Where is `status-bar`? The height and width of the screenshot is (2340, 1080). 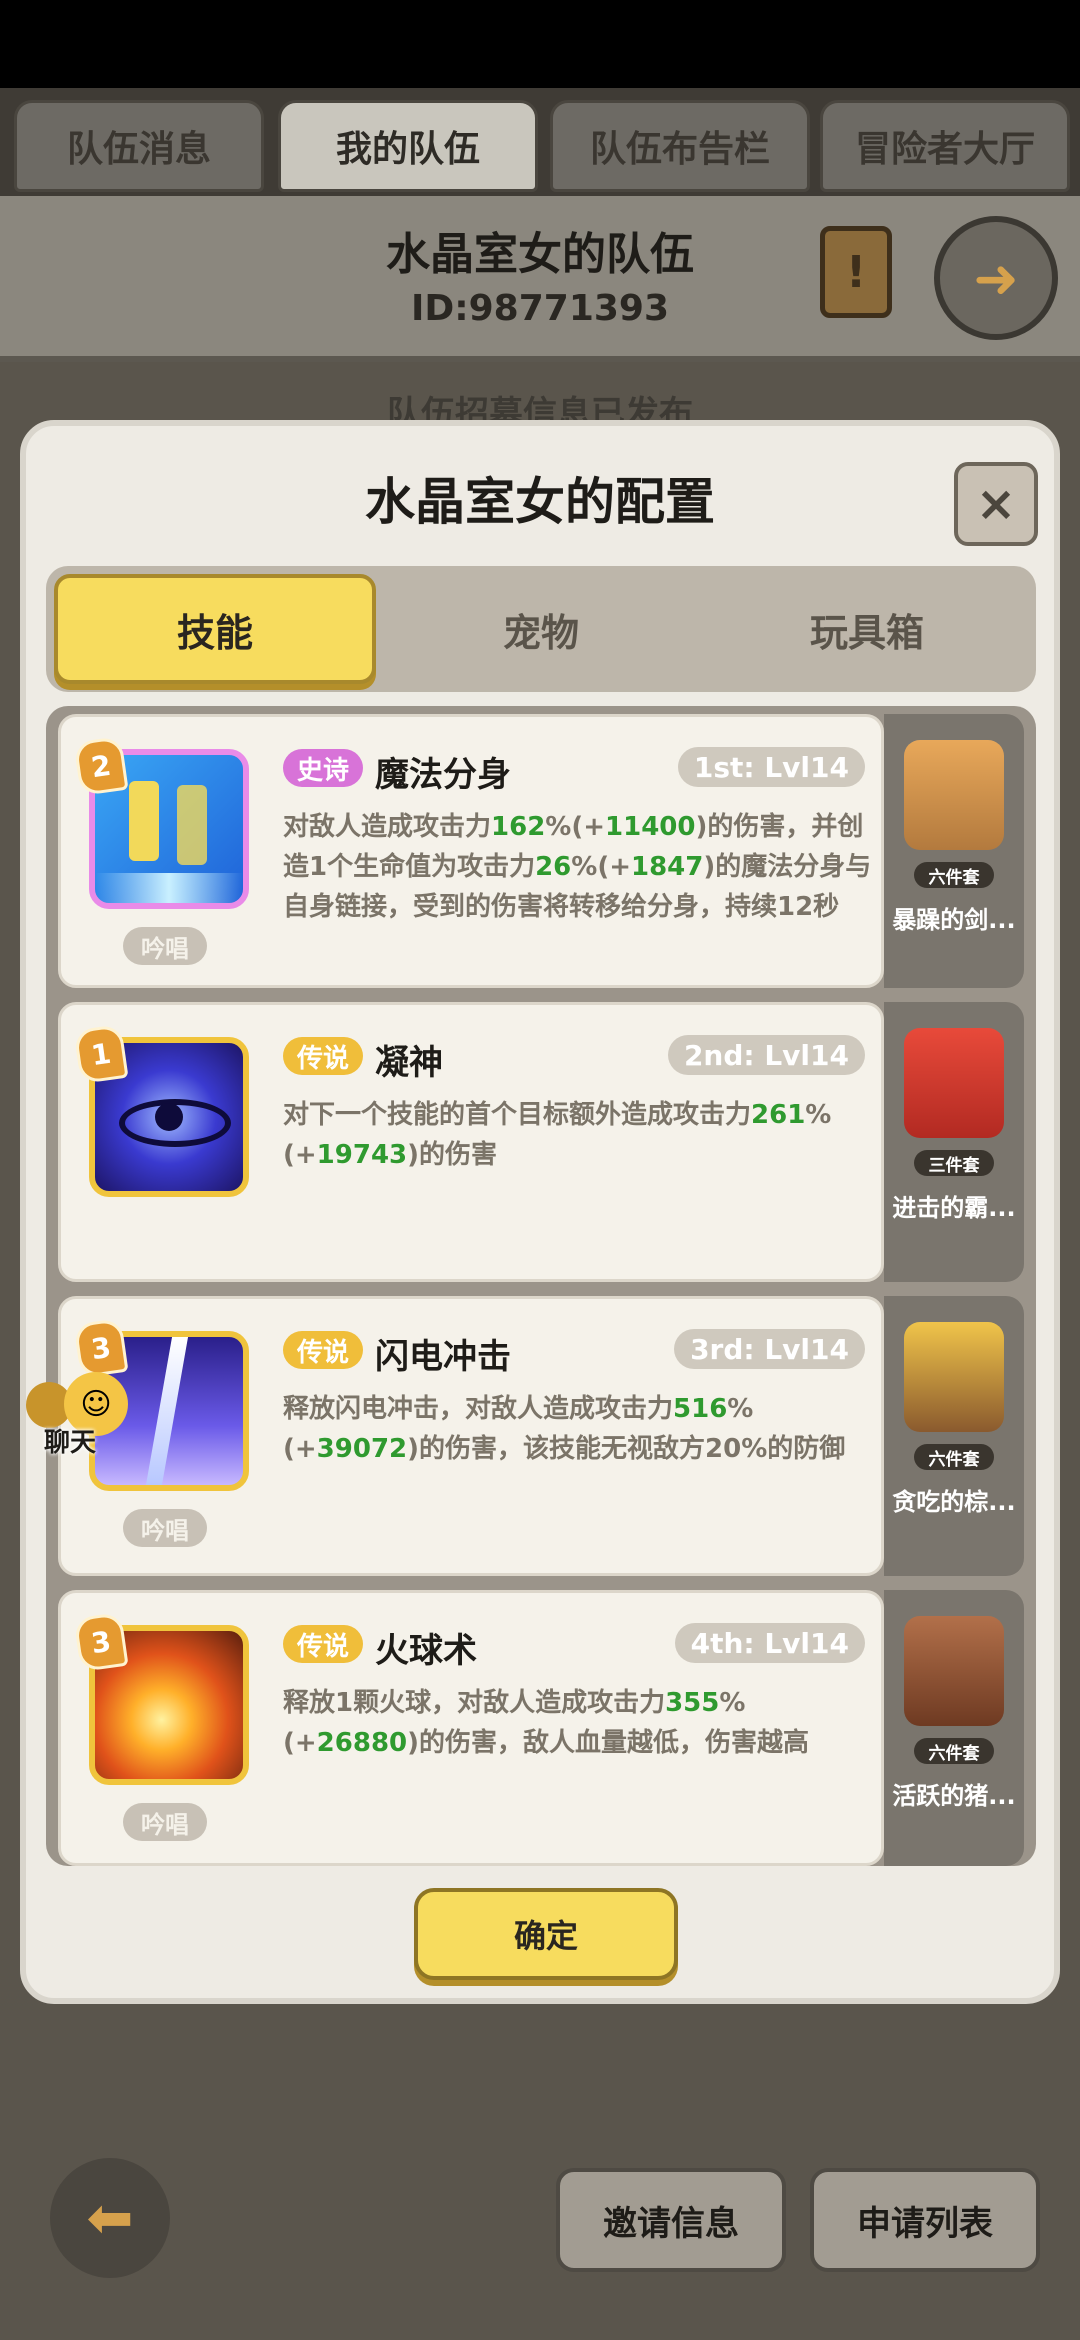 status-bar is located at coordinates (540, 44).